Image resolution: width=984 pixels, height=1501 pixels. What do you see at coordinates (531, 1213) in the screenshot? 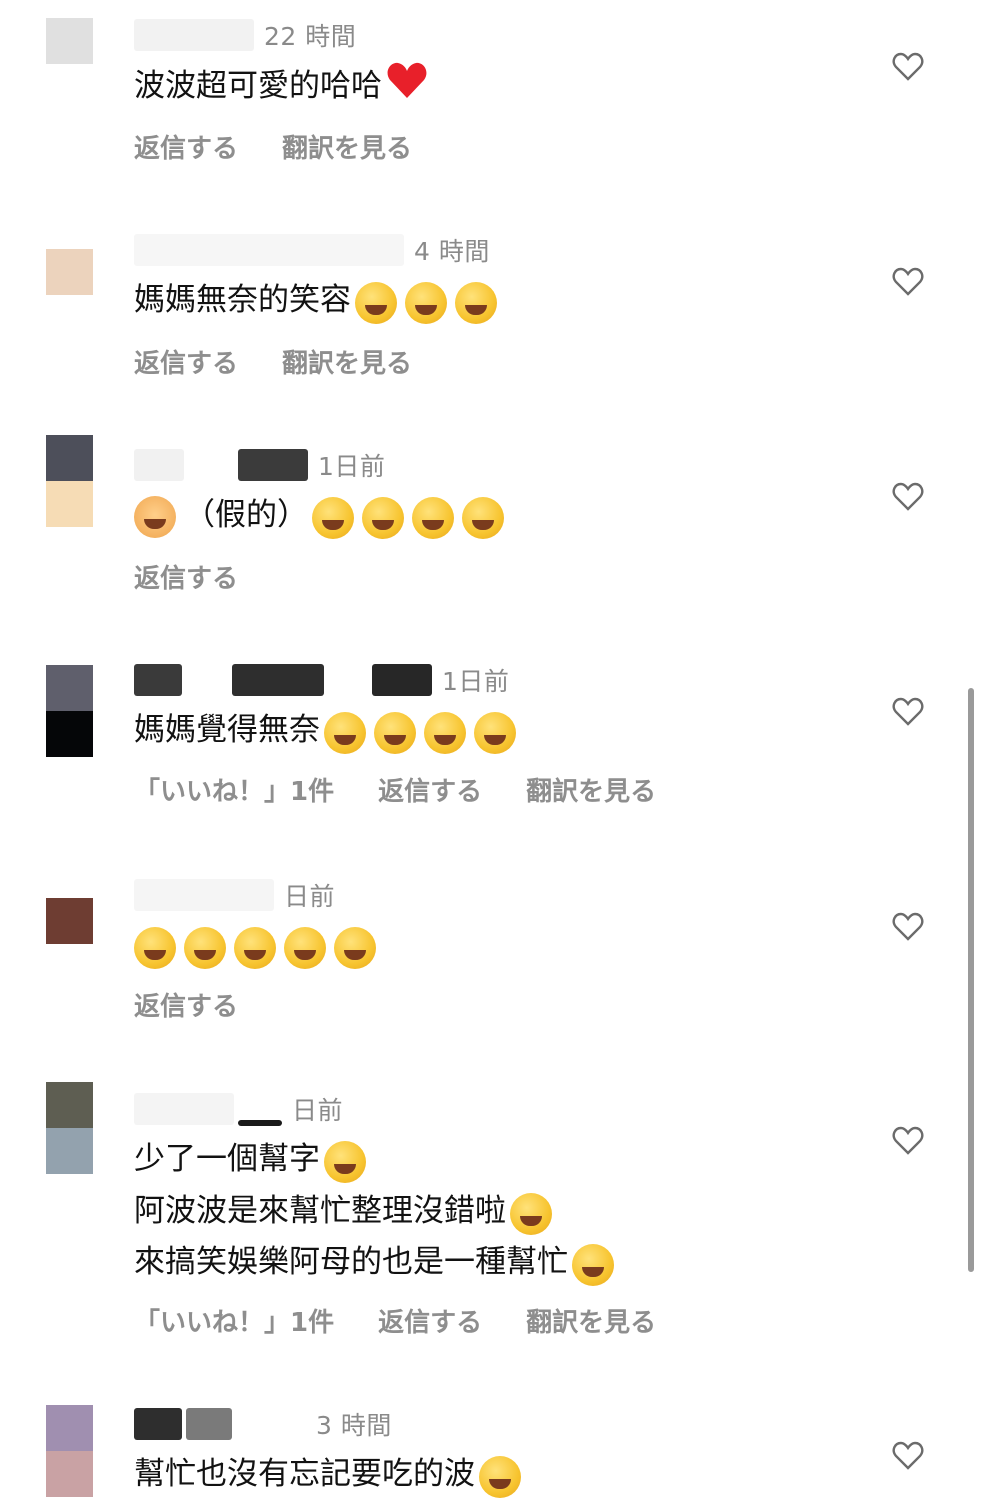
I see `beaming-grin-icon` at bounding box center [531, 1213].